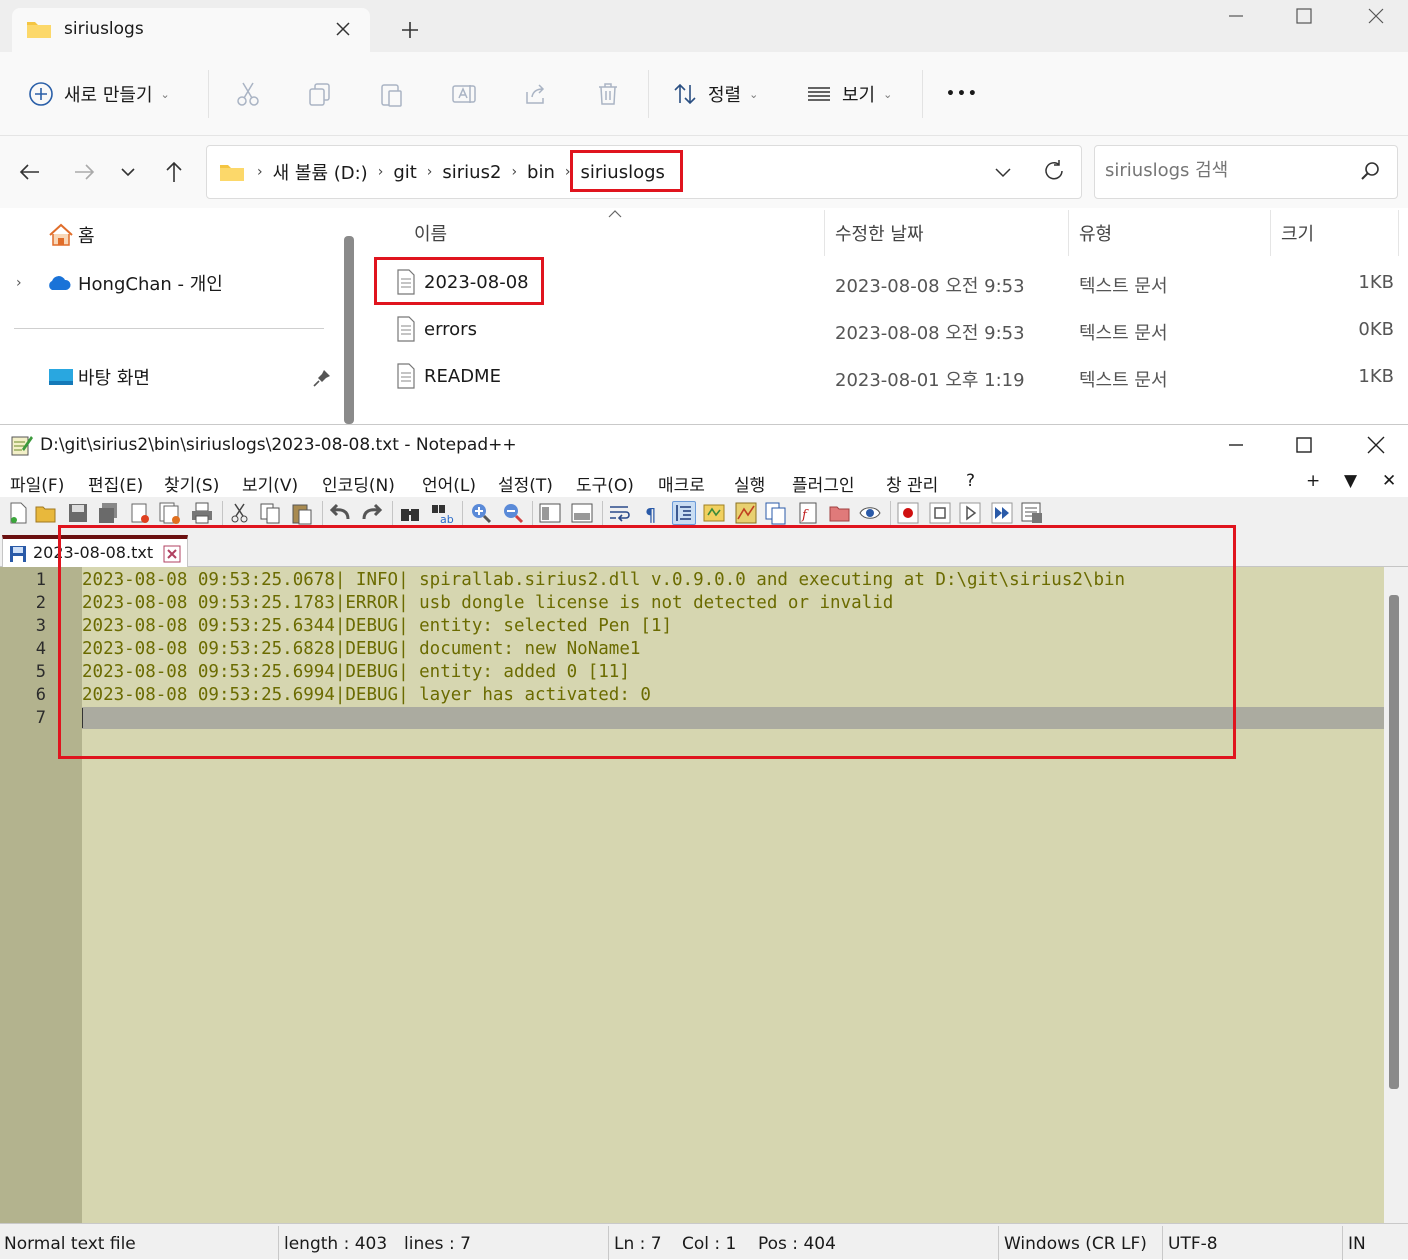 This screenshot has width=1408, height=1260. I want to click on record-macro-icon, so click(908, 513).